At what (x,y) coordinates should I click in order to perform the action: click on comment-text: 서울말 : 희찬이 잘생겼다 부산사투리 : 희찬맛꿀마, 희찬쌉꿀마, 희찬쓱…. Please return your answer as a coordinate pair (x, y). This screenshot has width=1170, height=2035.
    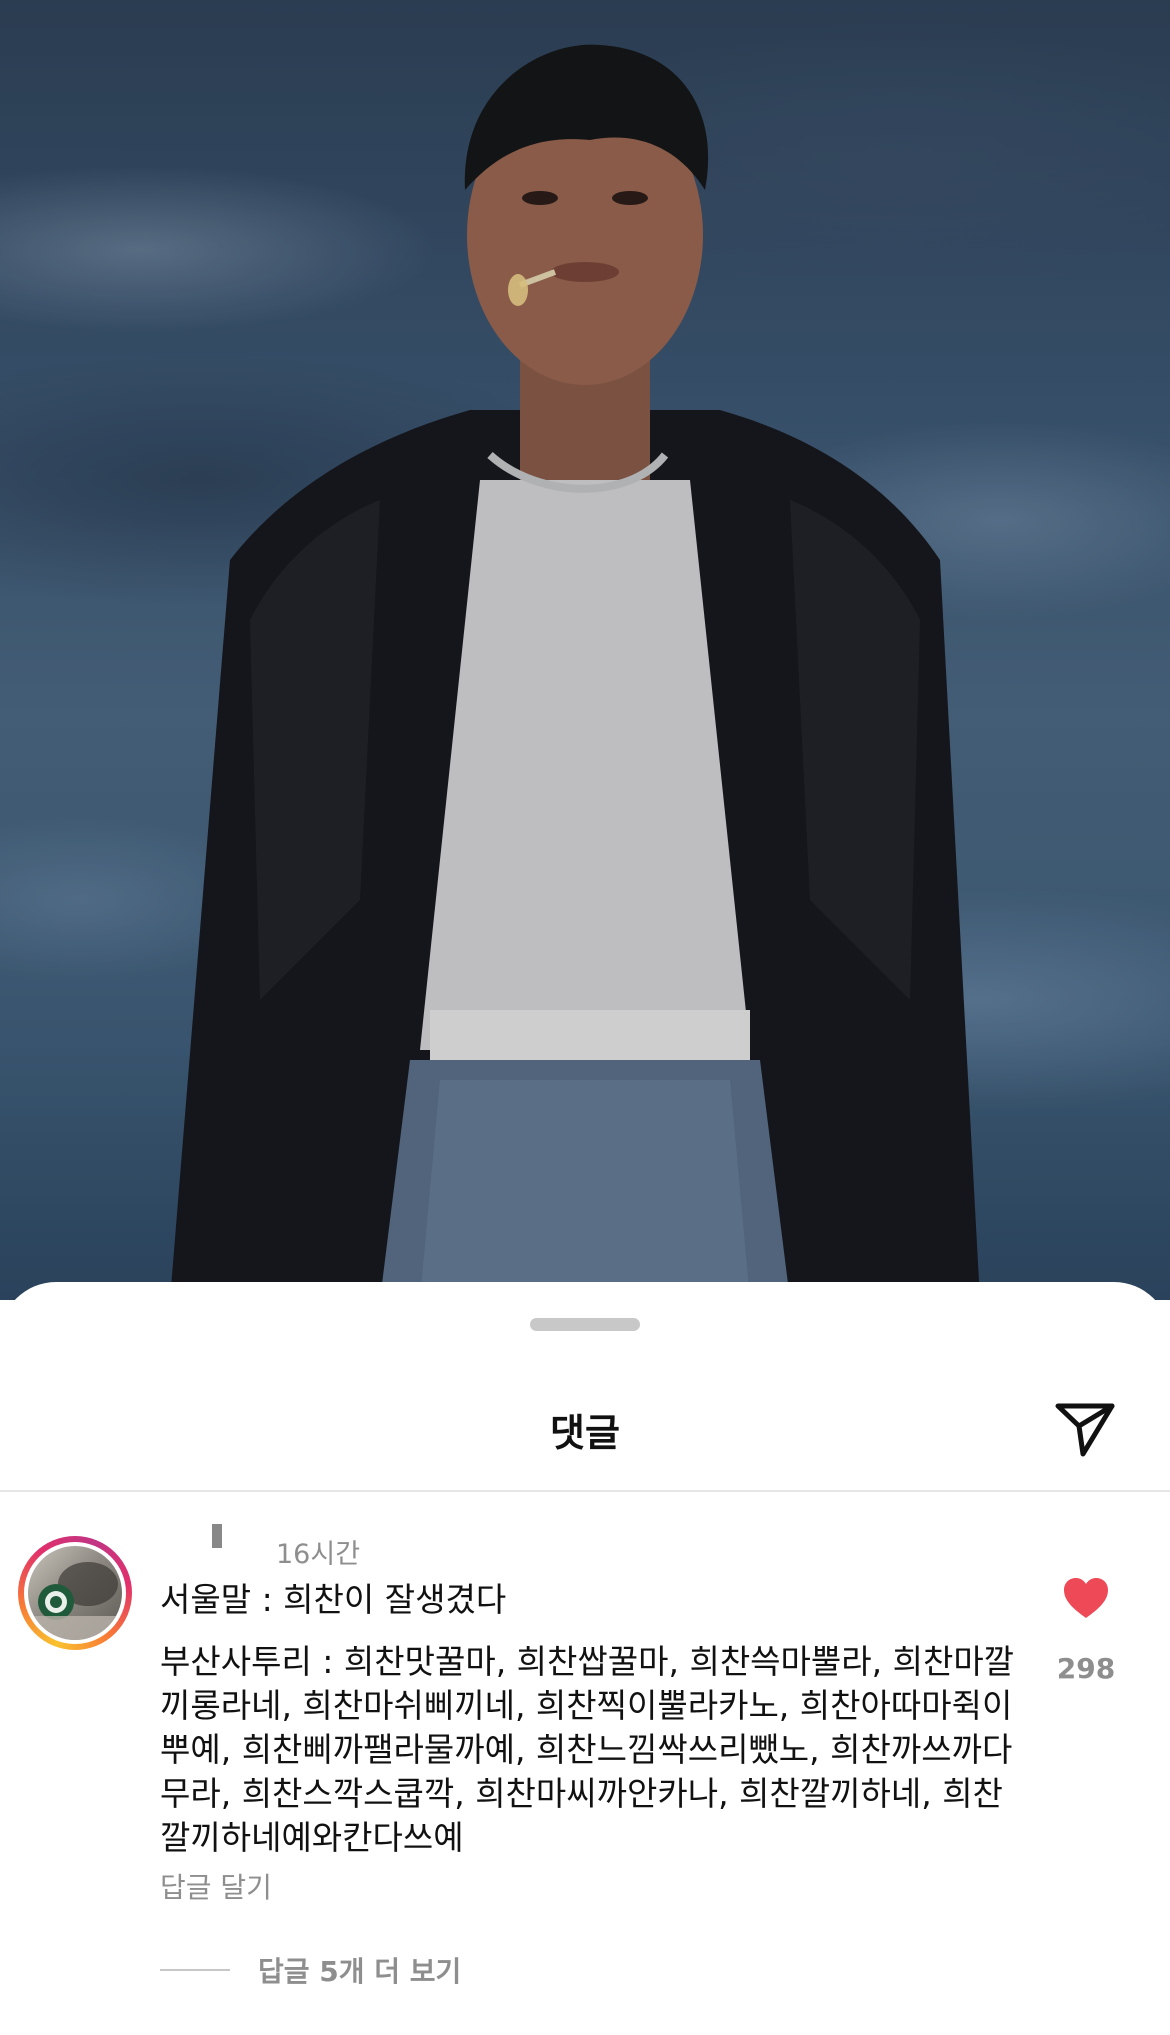
    Looking at the image, I should click on (590, 1719).